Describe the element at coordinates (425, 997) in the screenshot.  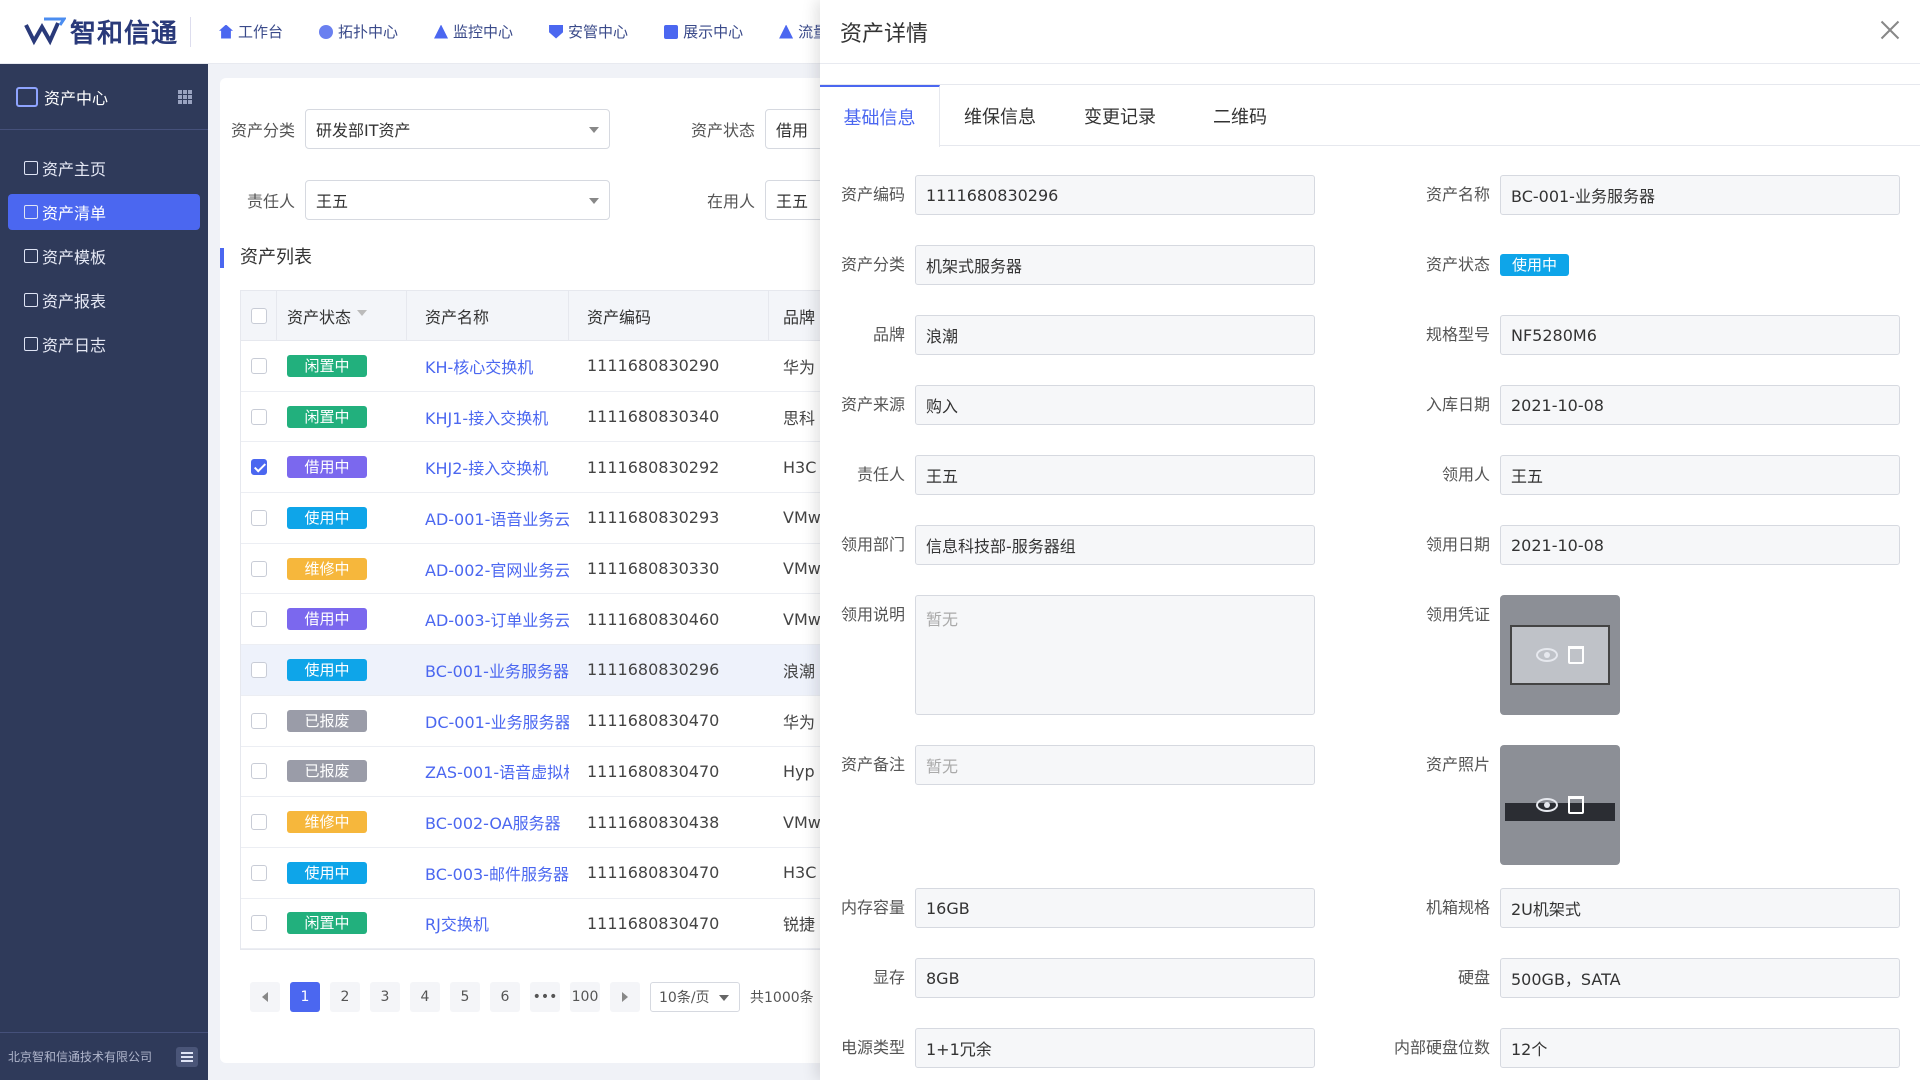
I see `page-4: 4` at that location.